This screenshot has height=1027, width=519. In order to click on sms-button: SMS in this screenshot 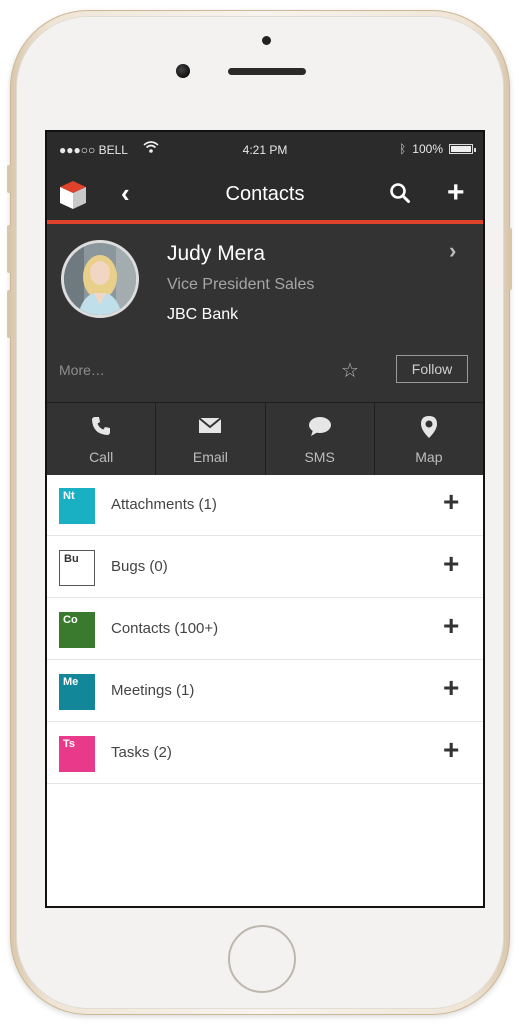, I will do `click(320, 439)`.